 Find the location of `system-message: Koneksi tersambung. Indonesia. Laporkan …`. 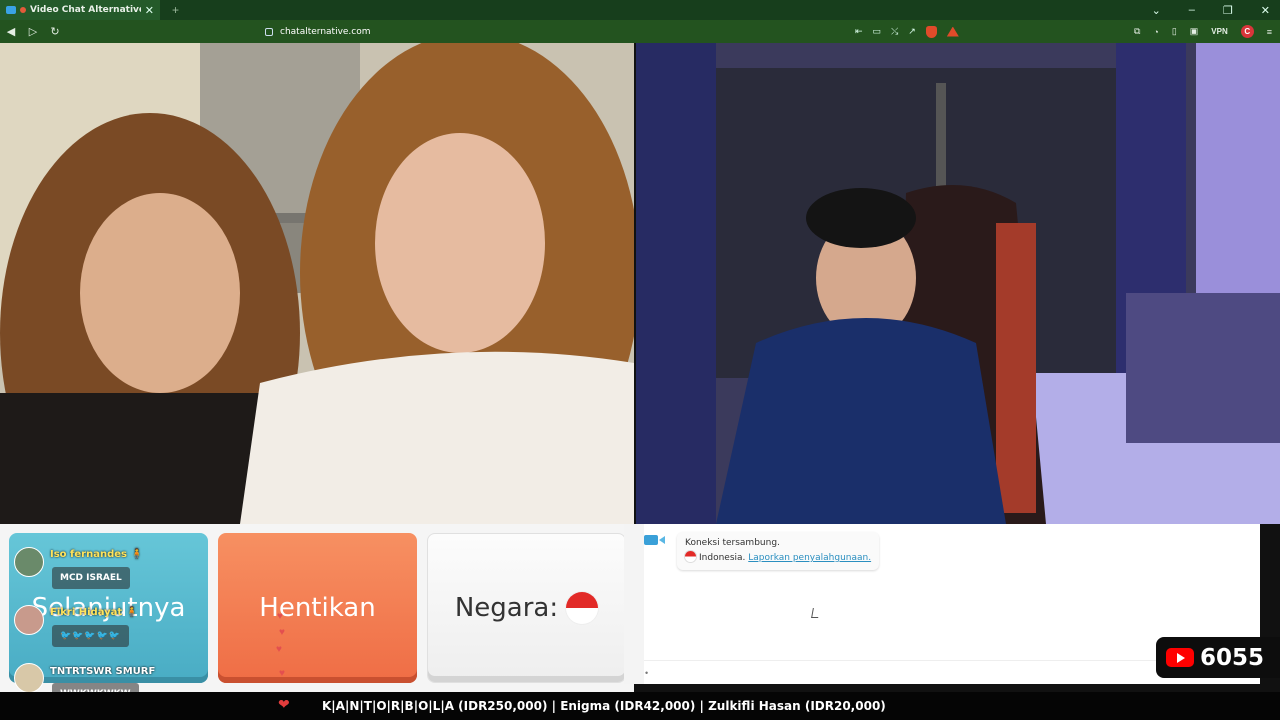

system-message: Koneksi tersambung. Indonesia. Laporkan … is located at coordinates (778, 551).